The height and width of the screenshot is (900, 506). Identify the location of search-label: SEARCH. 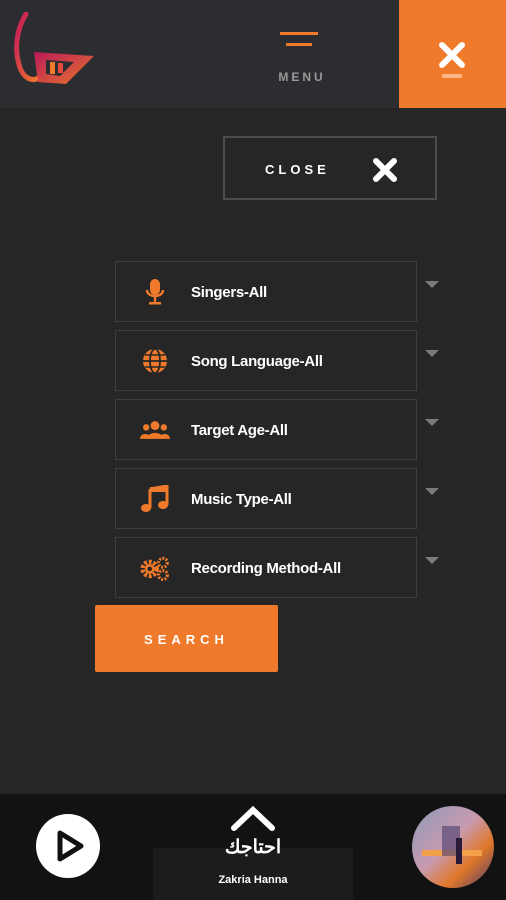
(186, 639).